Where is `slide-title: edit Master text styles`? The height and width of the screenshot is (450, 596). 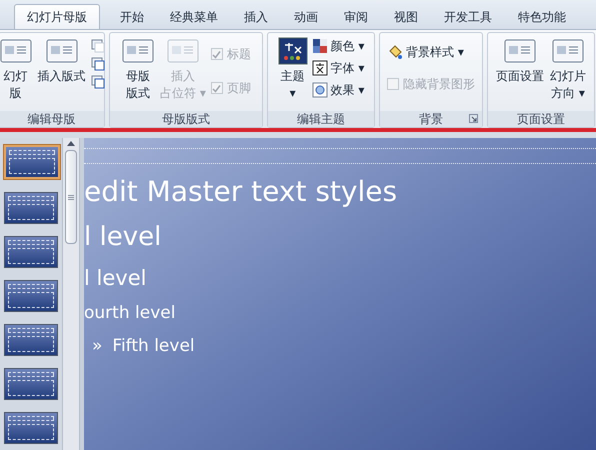 slide-title: edit Master text styles is located at coordinates (241, 192).